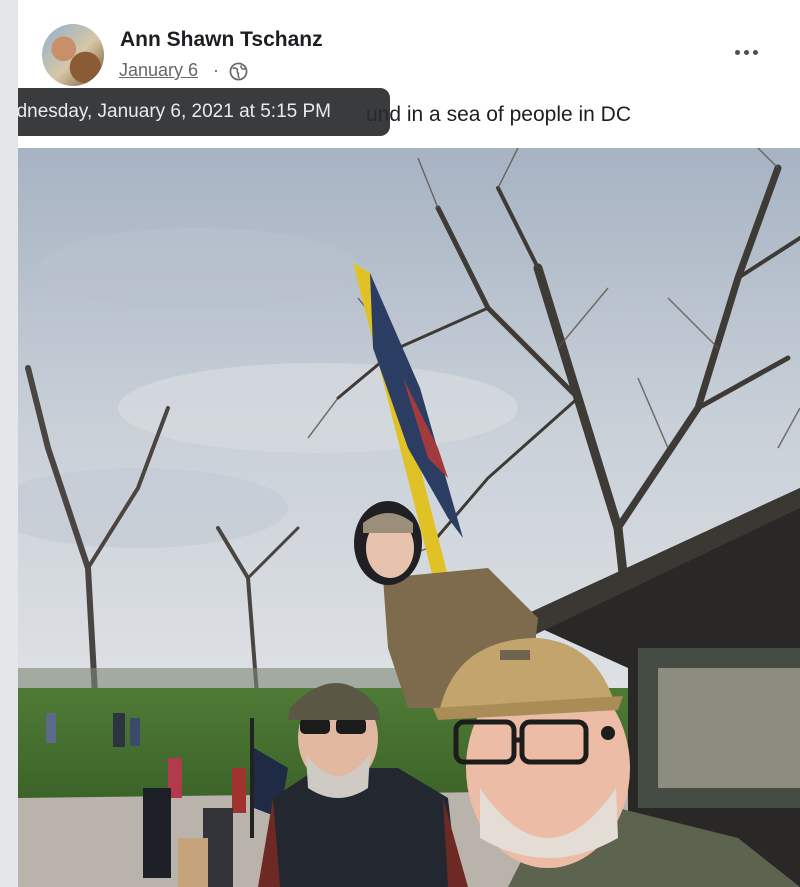 Image resolution: width=800 pixels, height=887 pixels. Describe the element at coordinates (737, 52) in the screenshot. I see `more-options-icon` at that location.